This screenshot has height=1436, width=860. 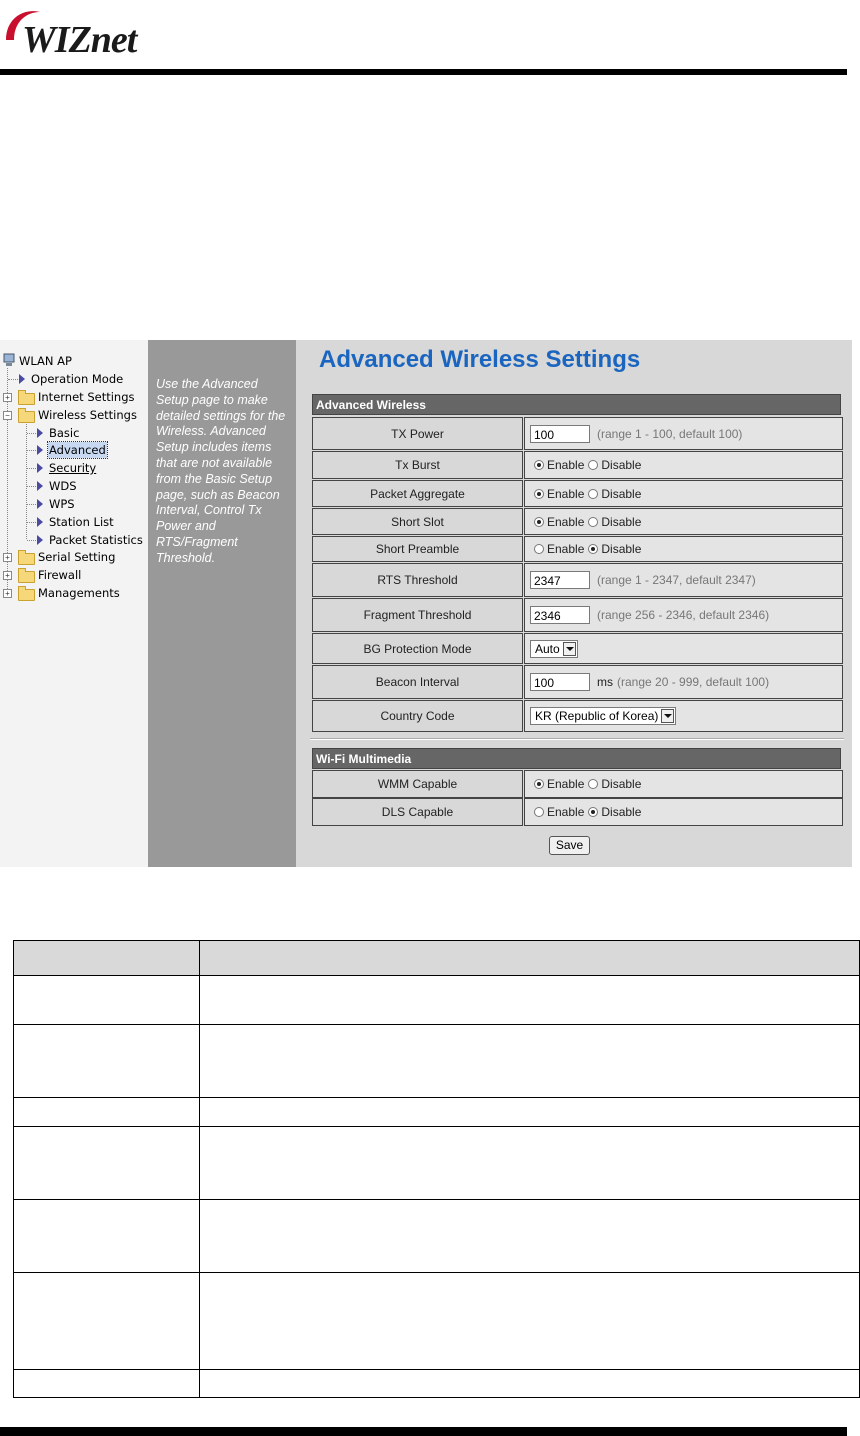 I want to click on row-short-slot: Short Slot Enable Disable, so click(x=577, y=521).